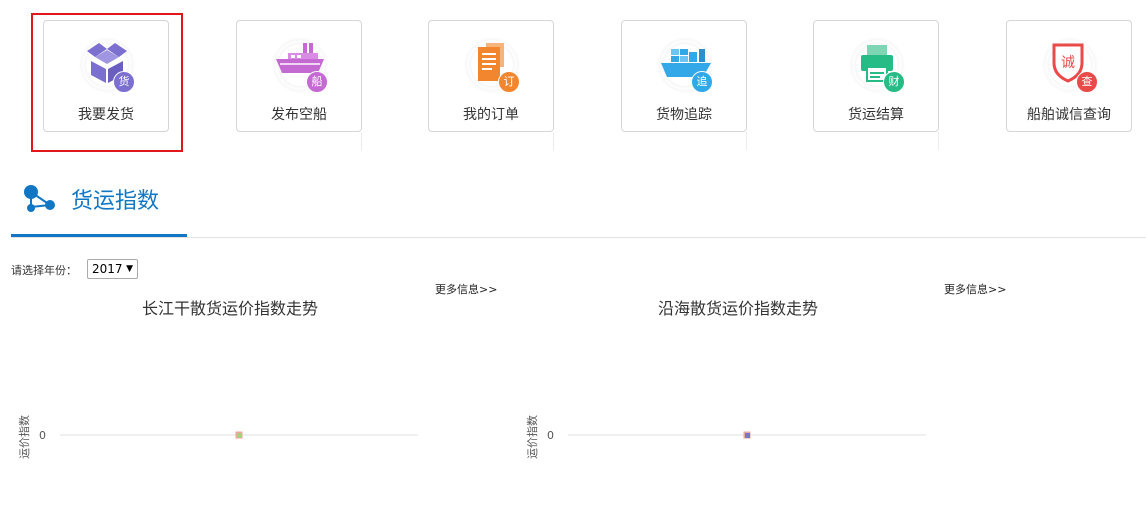  Describe the element at coordinates (578, 237) in the screenshot. I see `section-divider` at that location.